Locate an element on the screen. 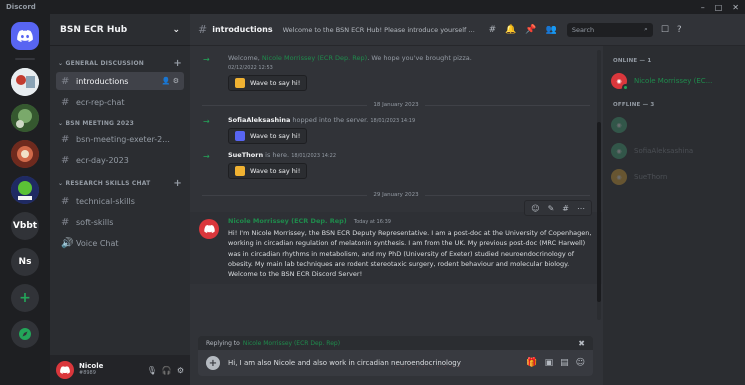 This screenshot has width=745, height=385. channel-label: introductions is located at coordinates (102, 81).